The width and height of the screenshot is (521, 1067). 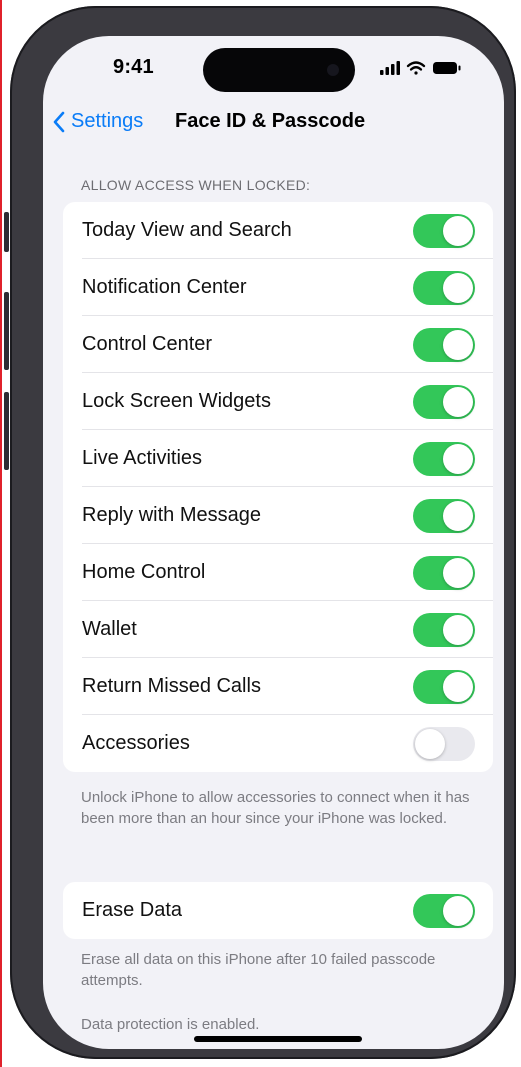 What do you see at coordinates (278, 458) in the screenshot?
I see `row-live-activities: Live Activities` at bounding box center [278, 458].